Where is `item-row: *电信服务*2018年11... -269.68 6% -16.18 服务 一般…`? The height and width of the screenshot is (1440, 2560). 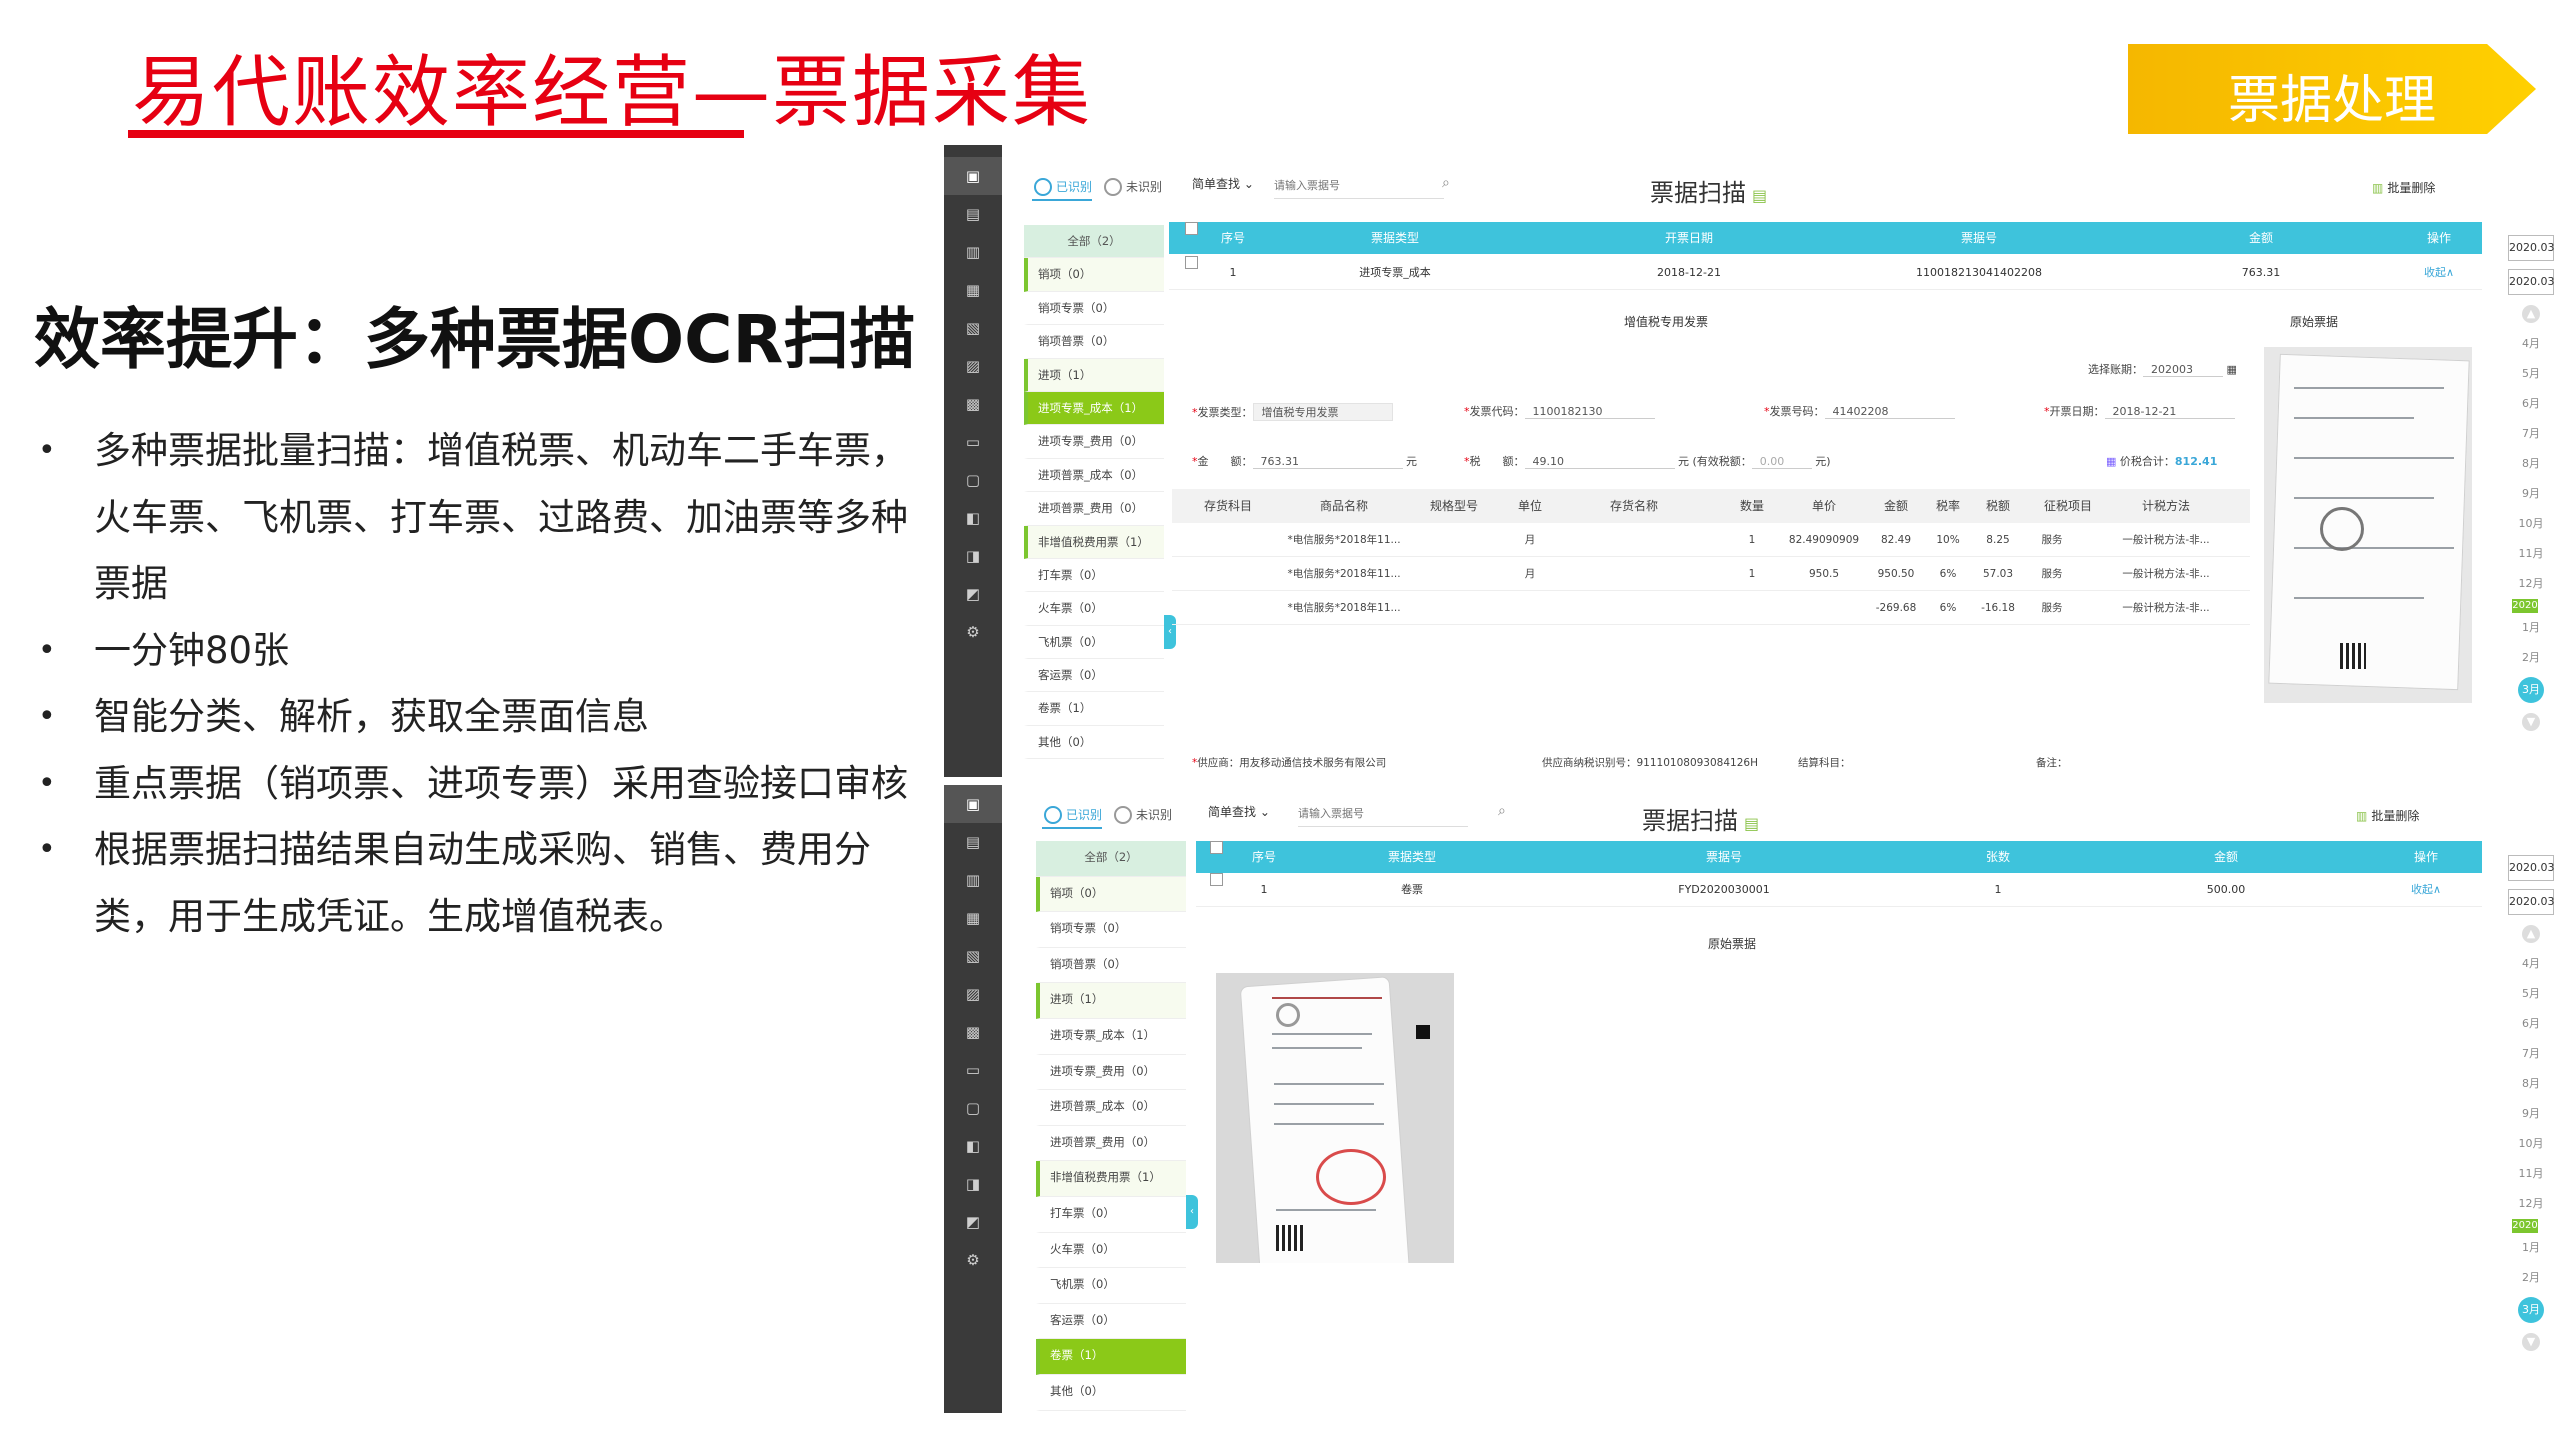 item-row: *电信服务*2018年11... -269.68 6% -16.18 服务 一般… is located at coordinates (1711, 608).